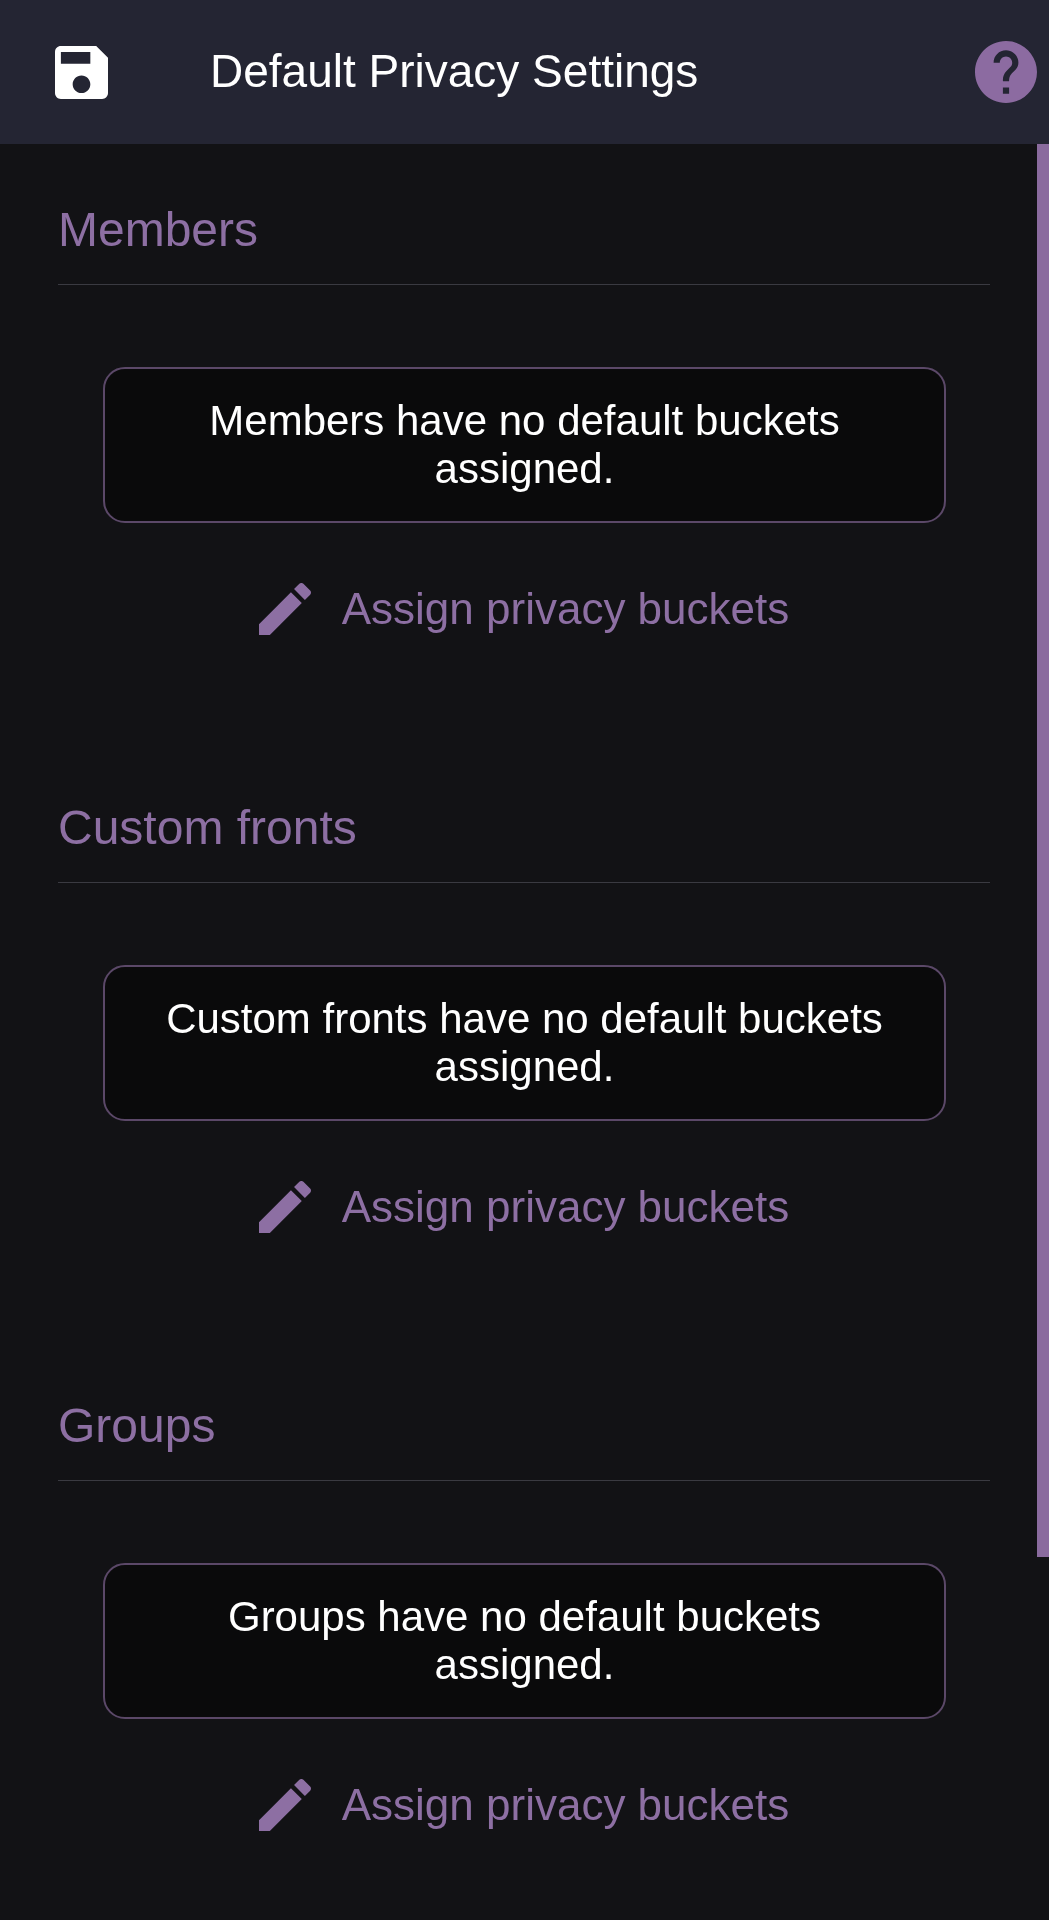 Image resolution: width=1049 pixels, height=1920 pixels. Describe the element at coordinates (208, 828) in the screenshot. I see `section-title: Custom fronts` at that location.